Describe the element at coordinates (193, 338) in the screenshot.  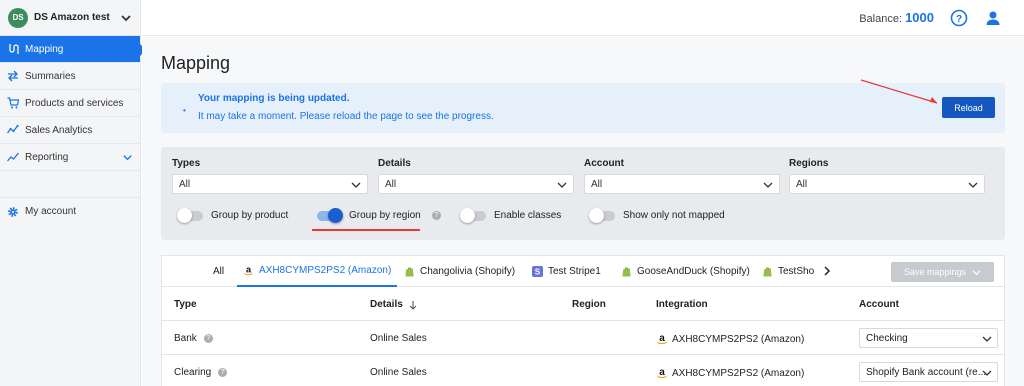
I see `cell-type: Bank ?` at that location.